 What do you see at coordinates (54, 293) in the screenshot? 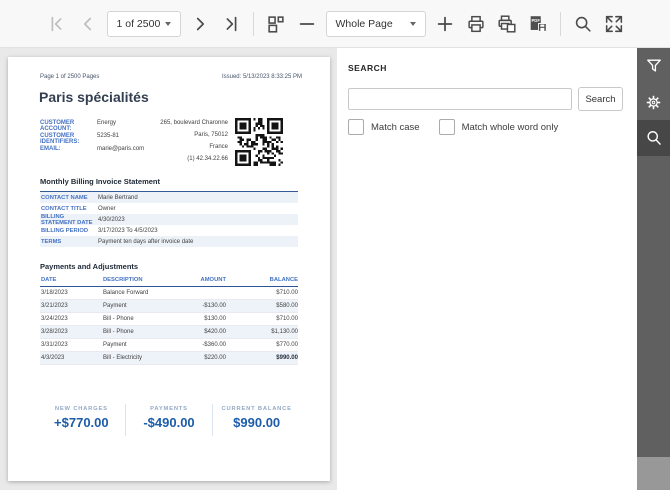
I see `cell-date: 3/18/2023` at bounding box center [54, 293].